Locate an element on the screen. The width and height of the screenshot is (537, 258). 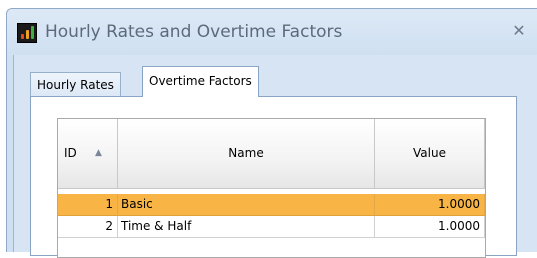
chart-app-icon is located at coordinates (27, 33).